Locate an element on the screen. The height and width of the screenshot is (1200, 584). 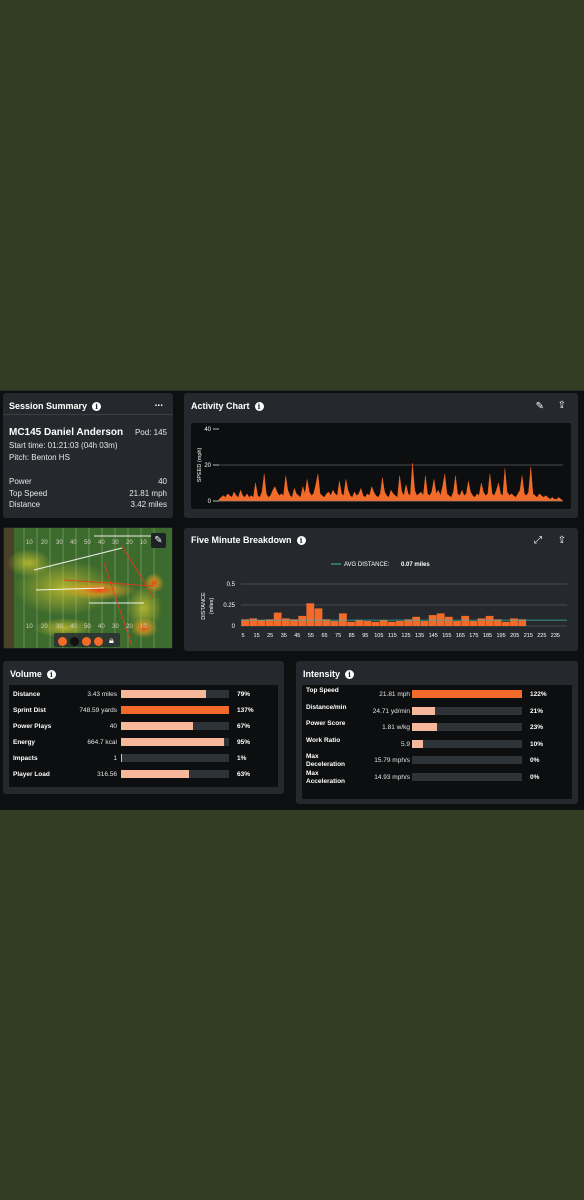
volume-title: Volume i is located at coordinates (33, 674).